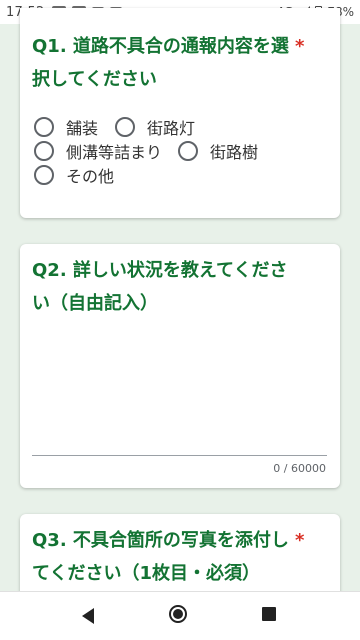  Describe the element at coordinates (299, 468) in the screenshot. I see `character-counter: 0 / 60000` at that location.